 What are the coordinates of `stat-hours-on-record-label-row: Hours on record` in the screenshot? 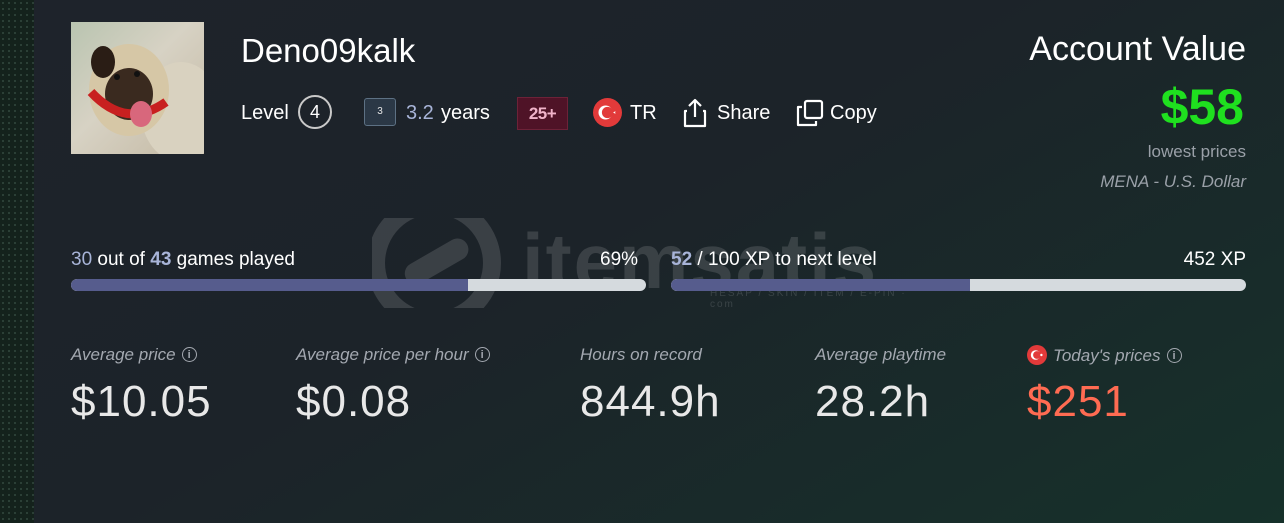 It's located at (650, 356).